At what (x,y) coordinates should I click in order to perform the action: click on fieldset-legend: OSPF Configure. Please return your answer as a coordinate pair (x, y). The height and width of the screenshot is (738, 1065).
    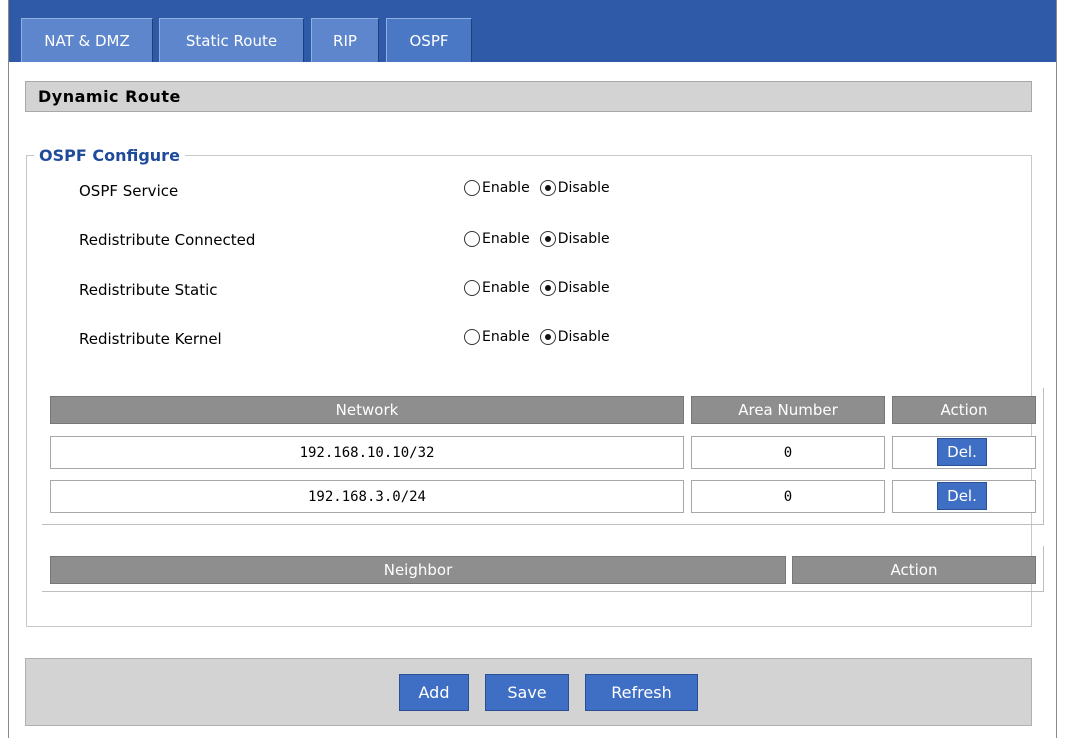
    Looking at the image, I should click on (109, 155).